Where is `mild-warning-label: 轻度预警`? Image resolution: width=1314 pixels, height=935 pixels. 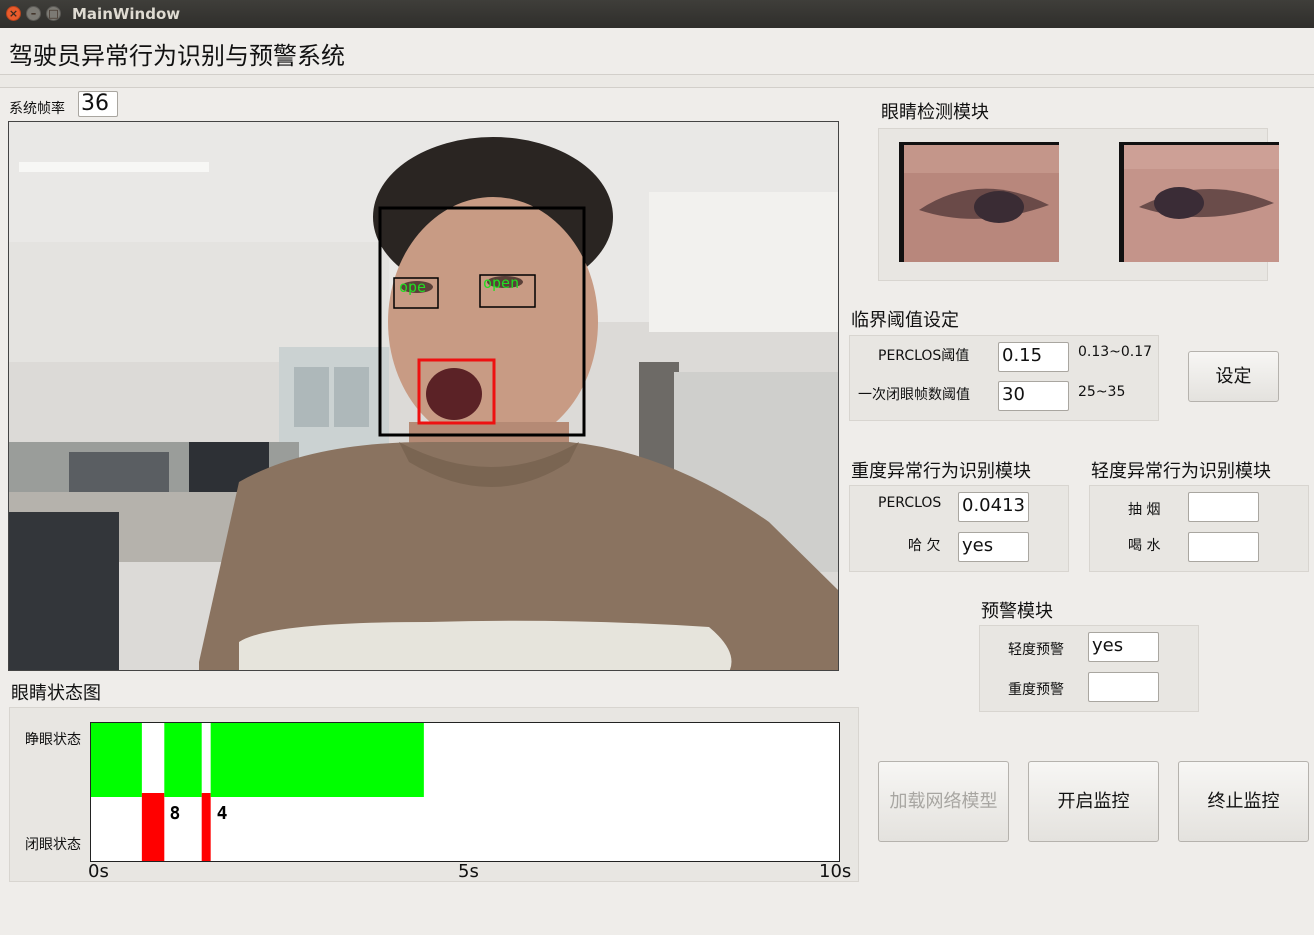
mild-warning-label: 轻度预警 is located at coordinates (1036, 650).